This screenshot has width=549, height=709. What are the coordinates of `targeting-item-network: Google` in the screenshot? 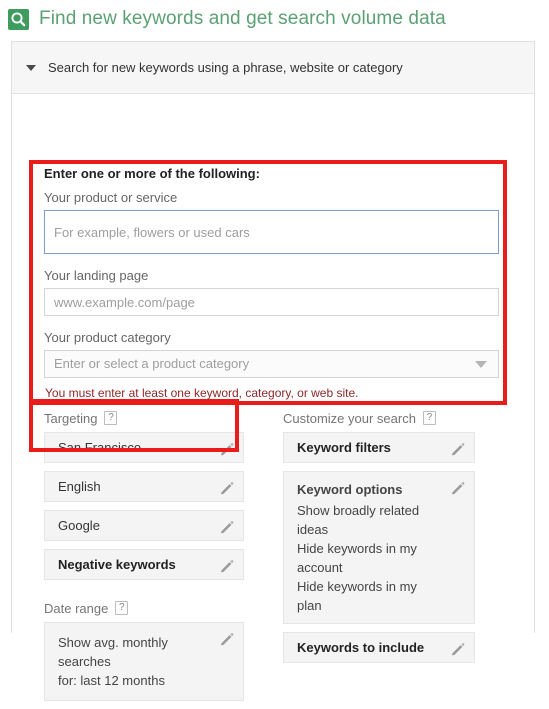 It's located at (144, 525).